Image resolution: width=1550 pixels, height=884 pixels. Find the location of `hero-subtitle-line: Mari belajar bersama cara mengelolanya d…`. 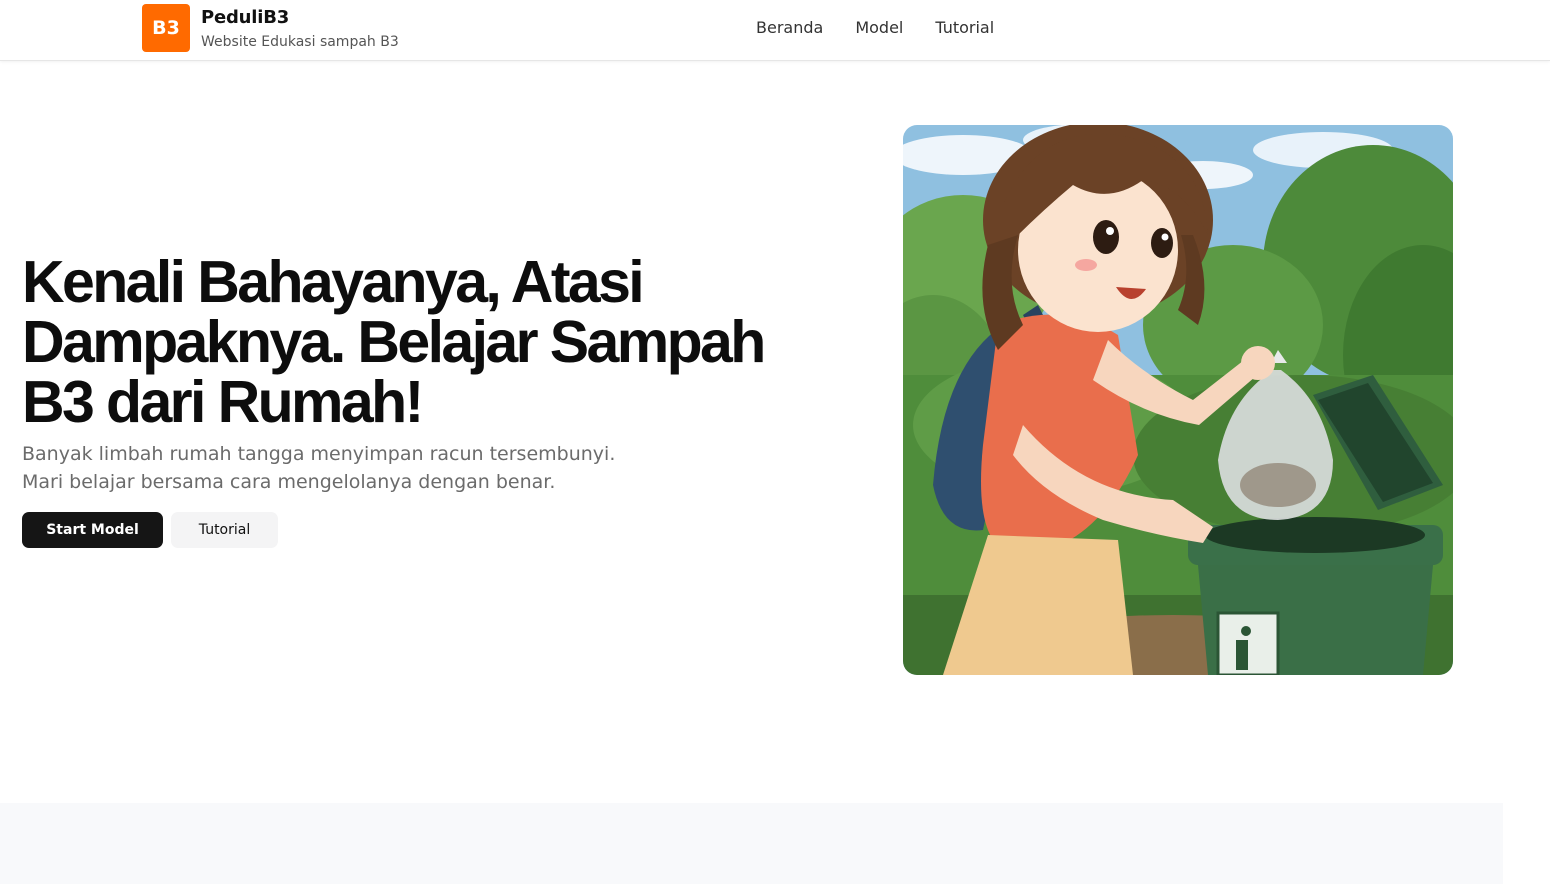

hero-subtitle-line: Mari belajar bersama cara mengelolanya d… is located at coordinates (289, 482).